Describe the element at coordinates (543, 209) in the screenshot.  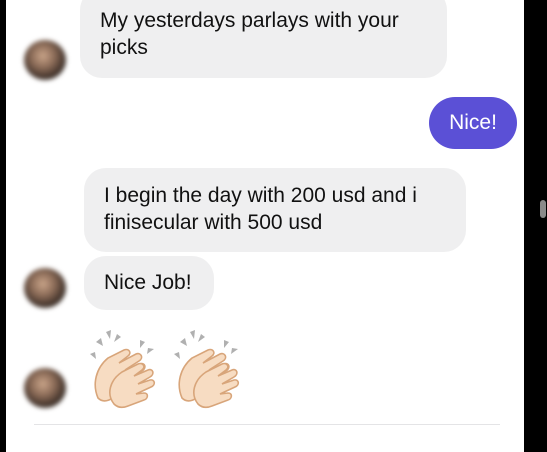
I see `scroll-indicator` at that location.